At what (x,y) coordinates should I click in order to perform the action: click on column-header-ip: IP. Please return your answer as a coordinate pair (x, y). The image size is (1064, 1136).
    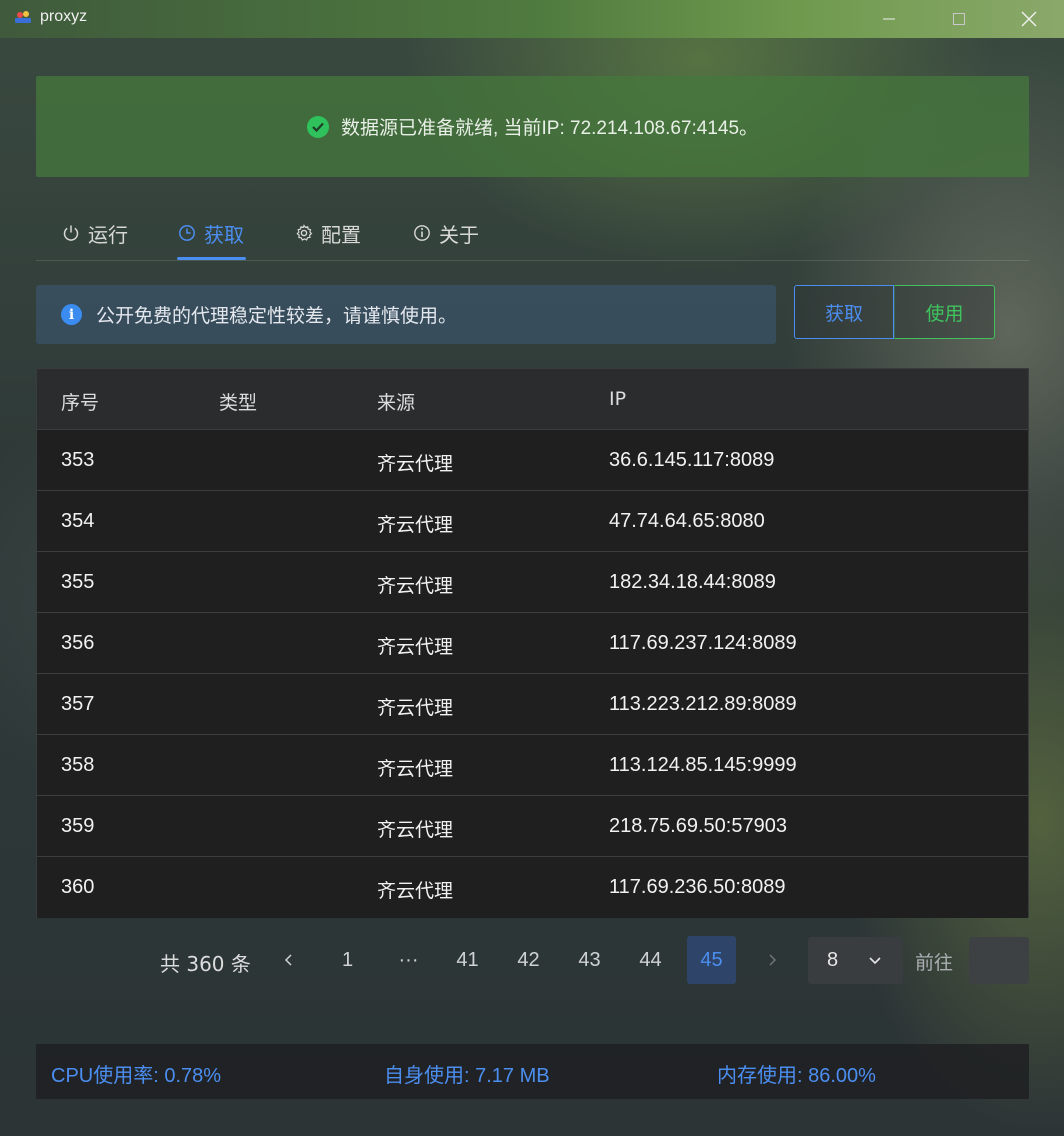
    Looking at the image, I should click on (618, 399).